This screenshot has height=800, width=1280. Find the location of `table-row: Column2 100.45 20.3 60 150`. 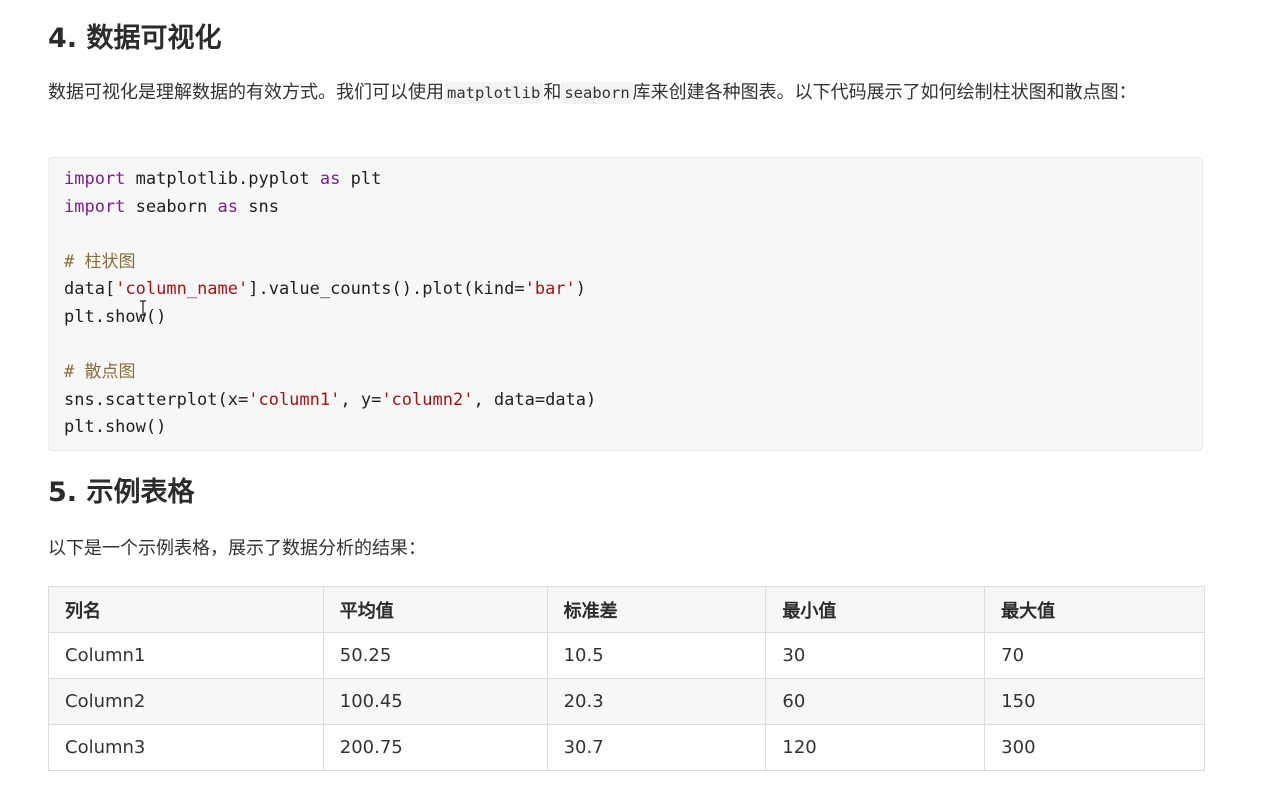

table-row: Column2 100.45 20.3 60 150 is located at coordinates (626, 701).